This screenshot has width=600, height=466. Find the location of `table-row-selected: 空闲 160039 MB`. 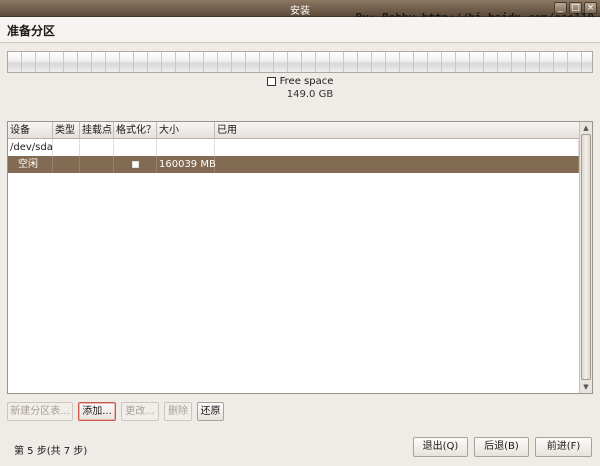

table-row-selected: 空闲 160039 MB is located at coordinates (300, 164).